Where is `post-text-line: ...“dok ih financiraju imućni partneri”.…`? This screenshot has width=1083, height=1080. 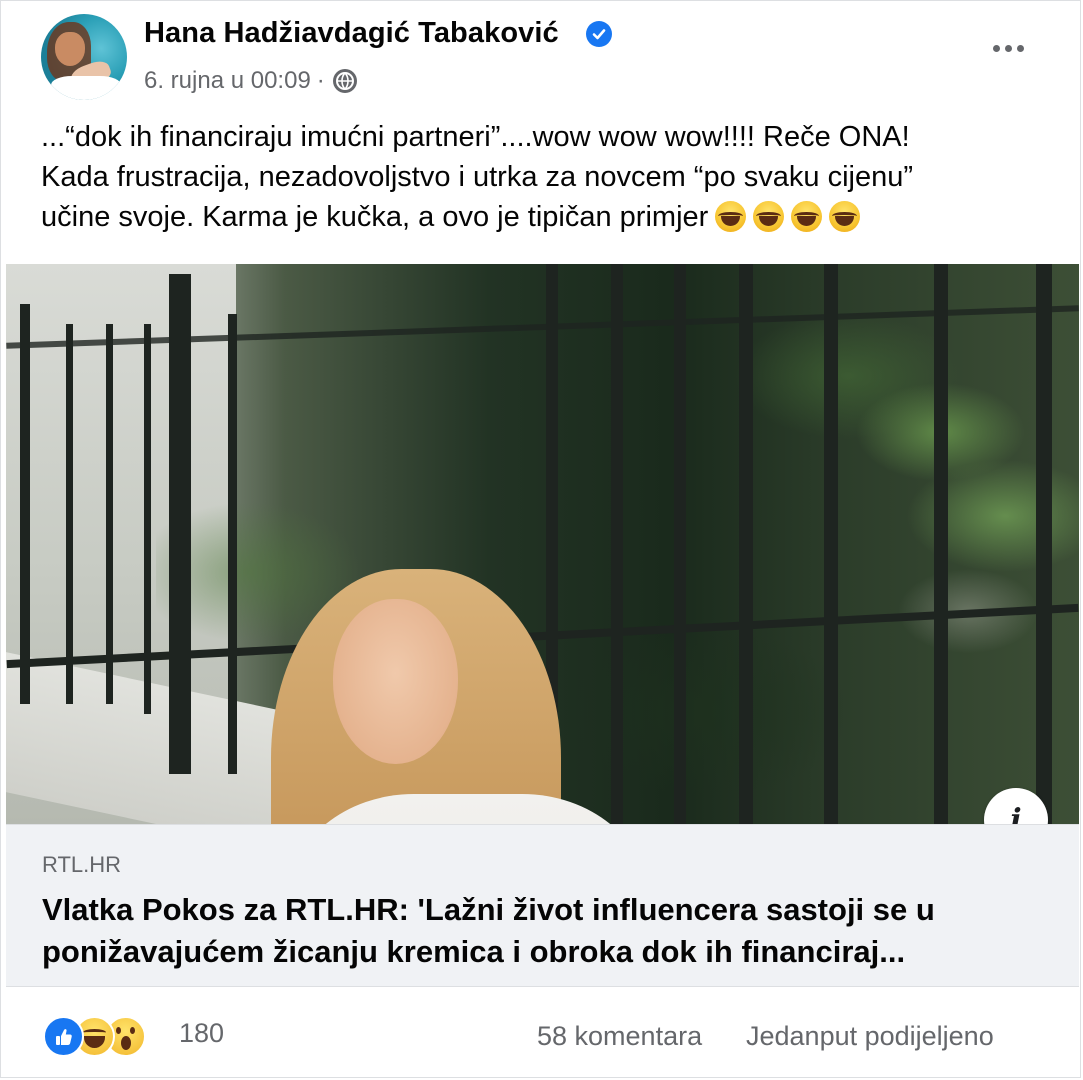
post-text-line: ...“dok ih financiraju imućni partneri”.… is located at coordinates (475, 137).